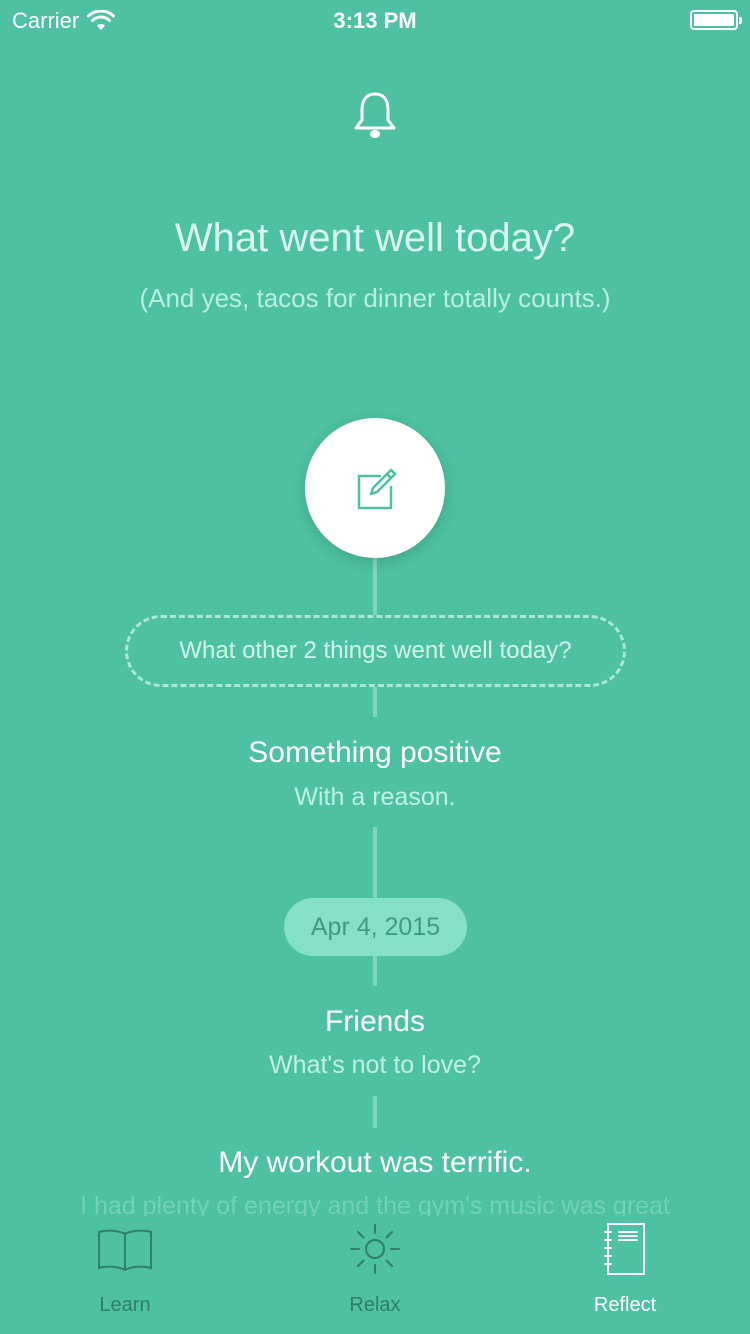  I want to click on entry-title: My workout was terrific., so click(375, 1163).